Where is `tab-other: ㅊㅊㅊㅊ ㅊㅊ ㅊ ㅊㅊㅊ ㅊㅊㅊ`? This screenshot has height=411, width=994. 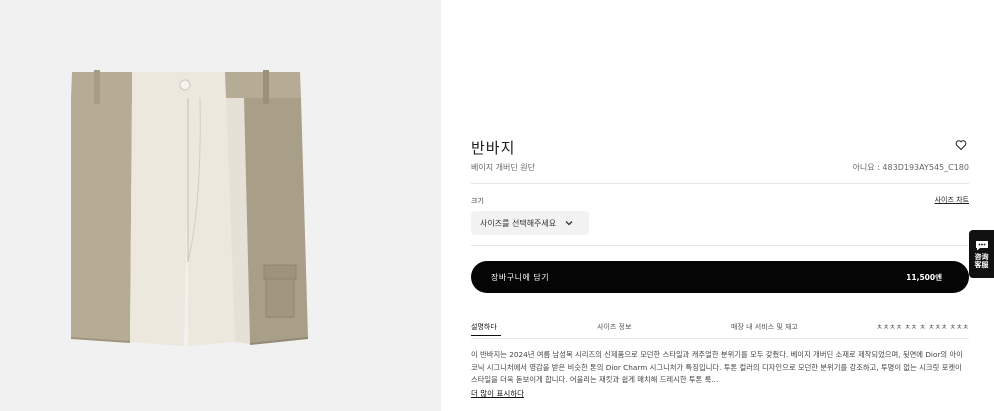 tab-other: ㅊㅊㅊㅊ ㅊㅊ ㅊ ㅊㅊㅊ ㅊㅊㅊ is located at coordinates (922, 327).